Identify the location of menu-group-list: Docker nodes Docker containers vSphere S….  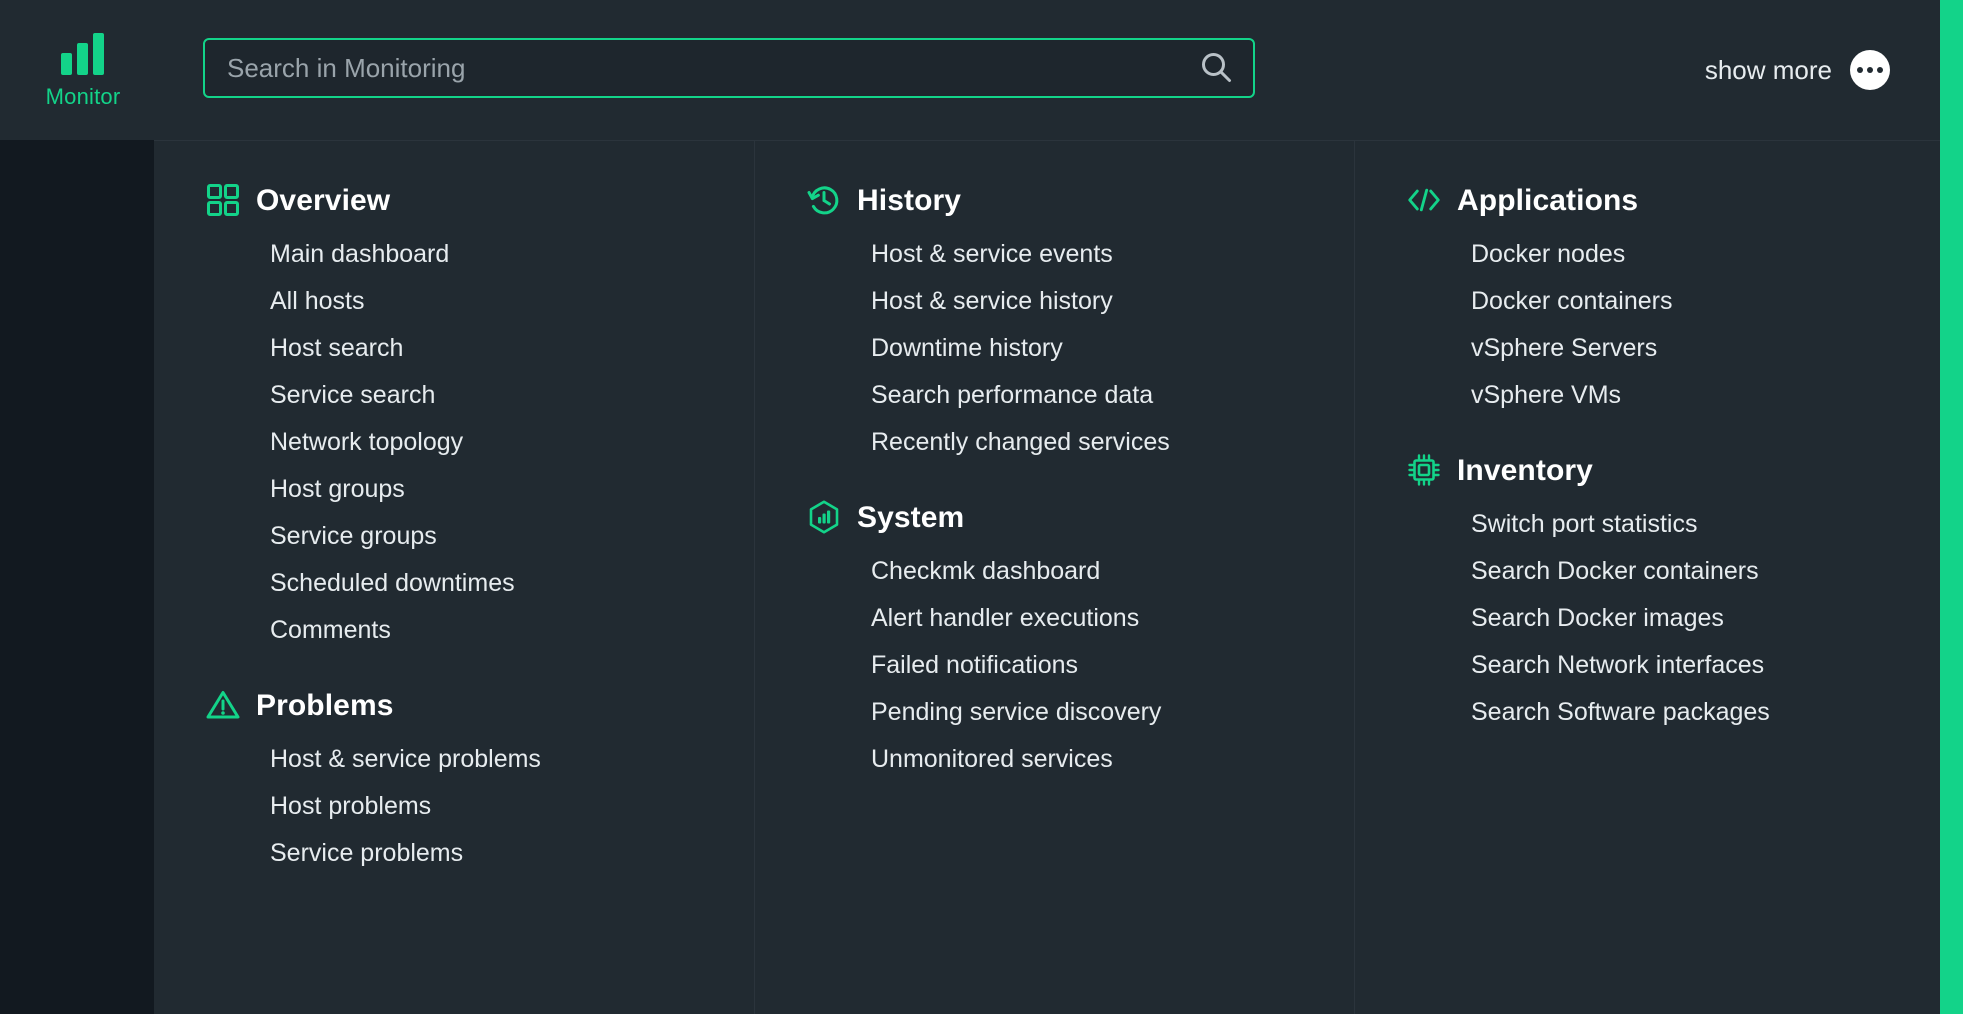
(1673, 325).